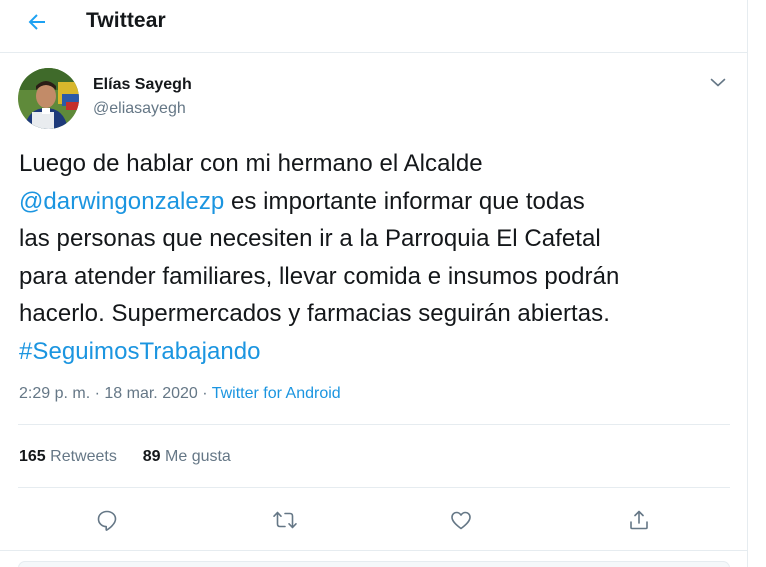 The image size is (766, 567). I want to click on author-name: Elías Sayegh, so click(142, 85).